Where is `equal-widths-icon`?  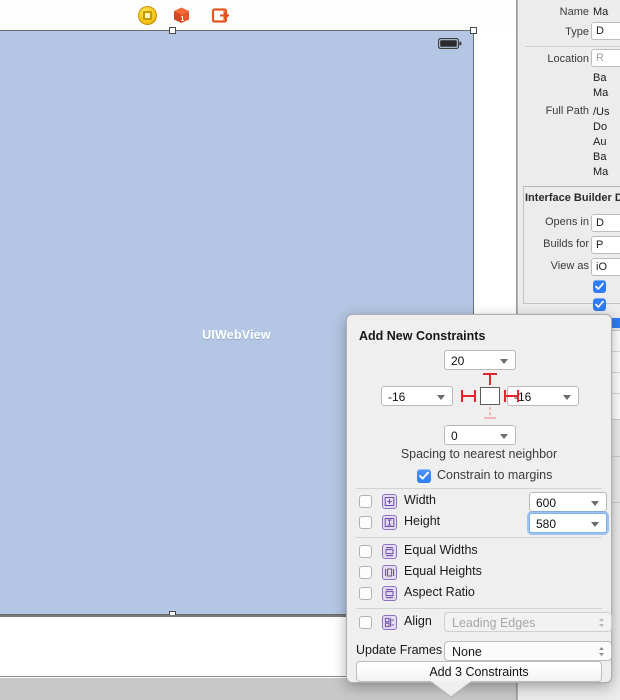
equal-widths-icon is located at coordinates (389, 551).